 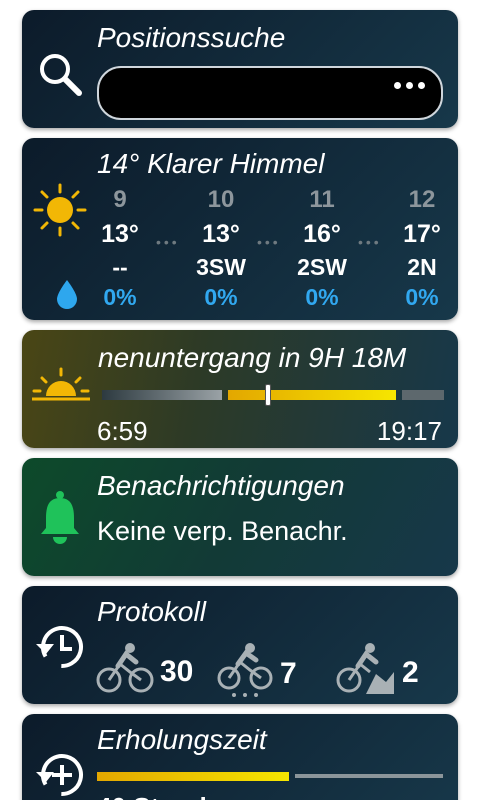 What do you see at coordinates (193, 776) in the screenshot?
I see `recovery-progress-fill` at bounding box center [193, 776].